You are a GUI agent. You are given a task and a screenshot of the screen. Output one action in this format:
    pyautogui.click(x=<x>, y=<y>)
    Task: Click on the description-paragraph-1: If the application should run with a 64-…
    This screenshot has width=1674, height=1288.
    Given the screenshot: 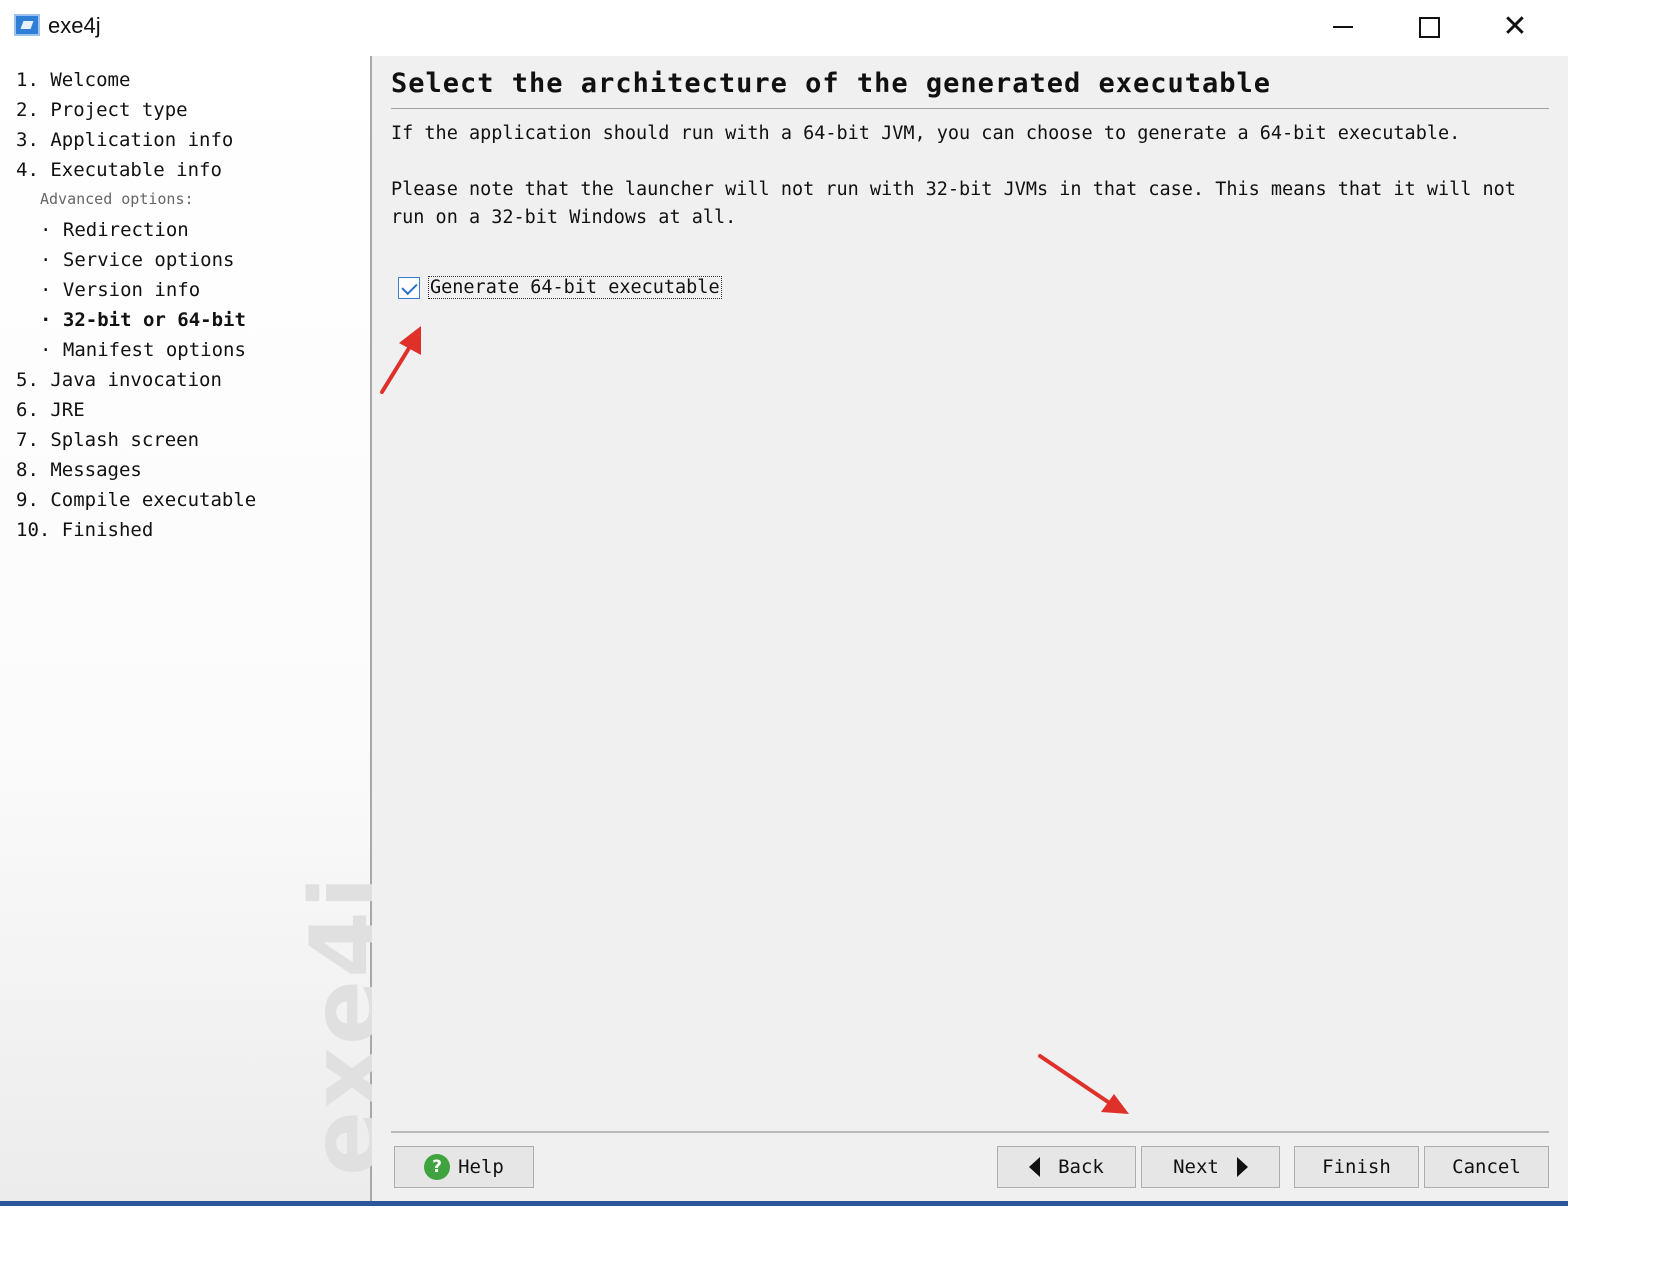 What is the action you would take?
    pyautogui.click(x=926, y=133)
    